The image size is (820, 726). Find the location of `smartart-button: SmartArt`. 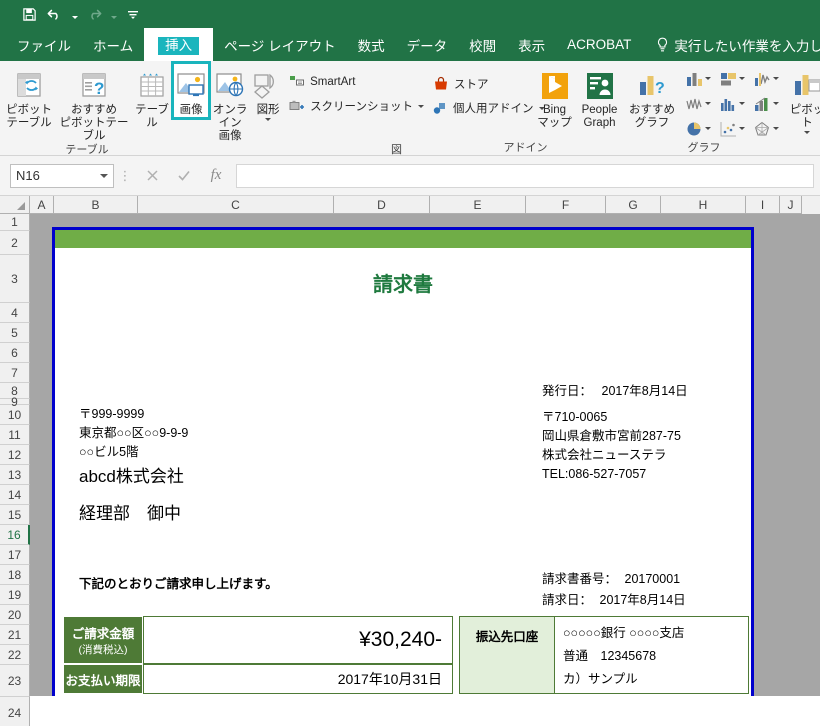

smartart-button: SmartArt is located at coordinates (356, 82).